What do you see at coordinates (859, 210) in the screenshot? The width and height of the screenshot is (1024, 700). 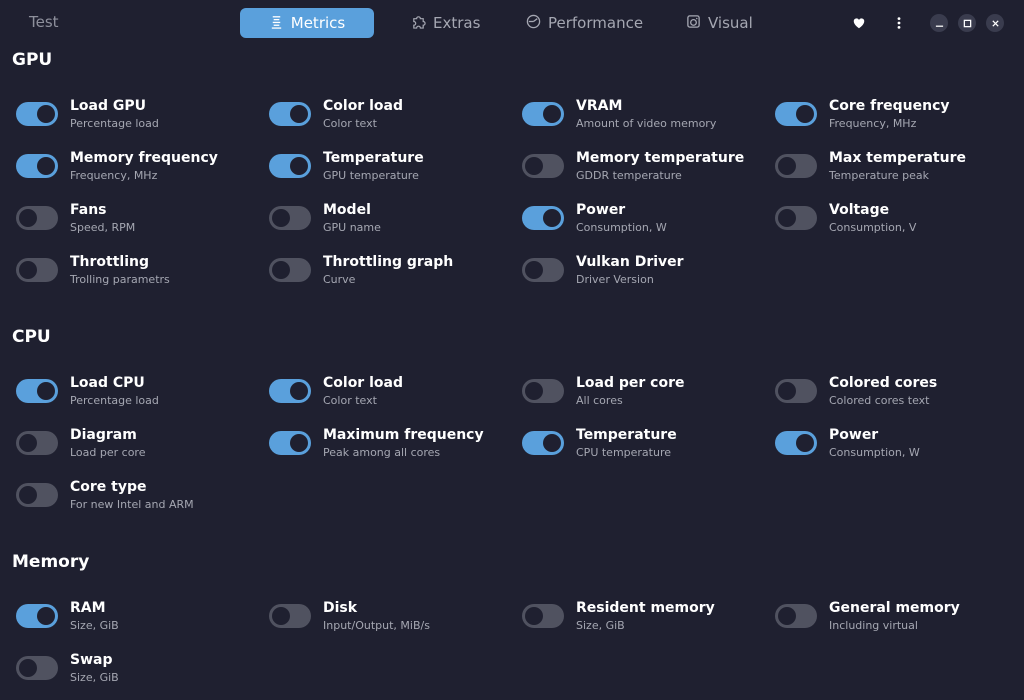 I see `setting-label: Voltage` at bounding box center [859, 210].